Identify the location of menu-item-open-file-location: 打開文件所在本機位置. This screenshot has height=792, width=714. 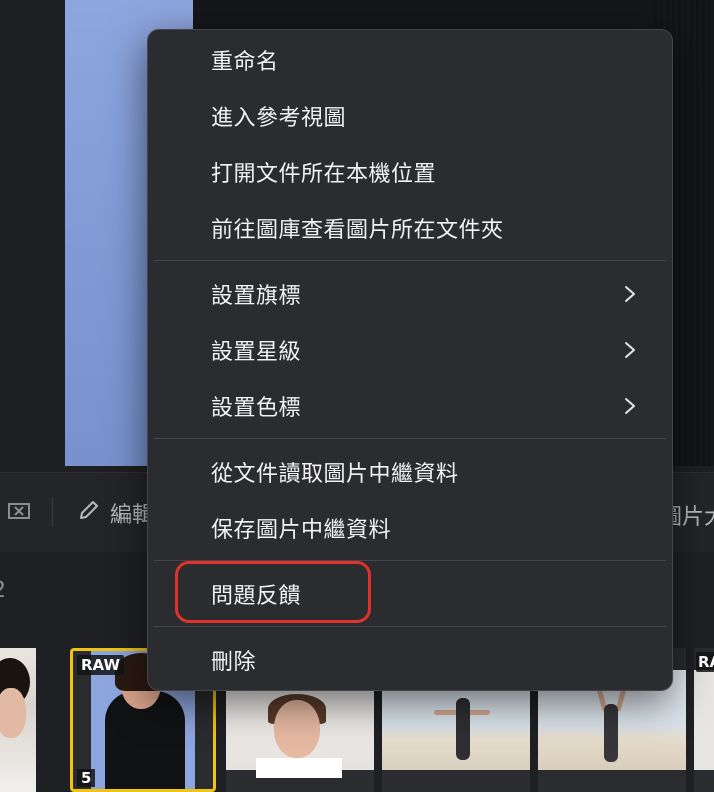
(410, 172).